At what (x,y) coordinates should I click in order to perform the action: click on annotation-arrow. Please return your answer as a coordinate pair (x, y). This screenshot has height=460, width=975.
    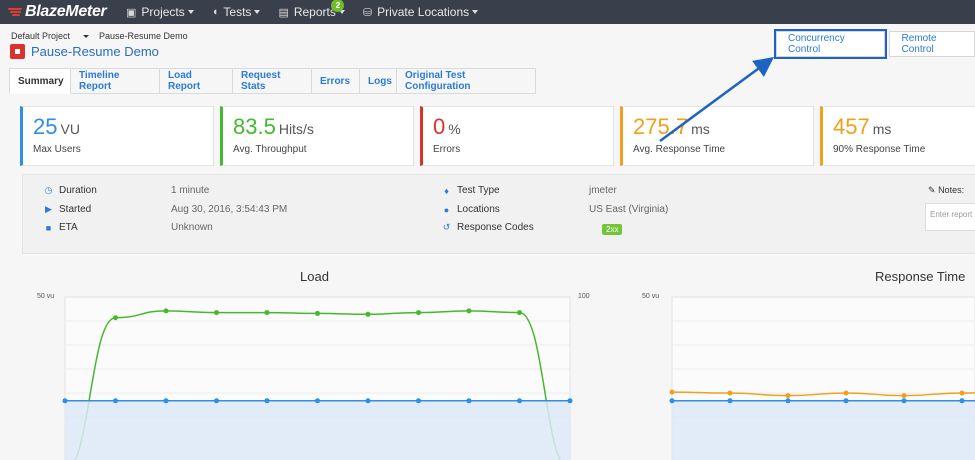
    Looking at the image, I should click on (717, 100).